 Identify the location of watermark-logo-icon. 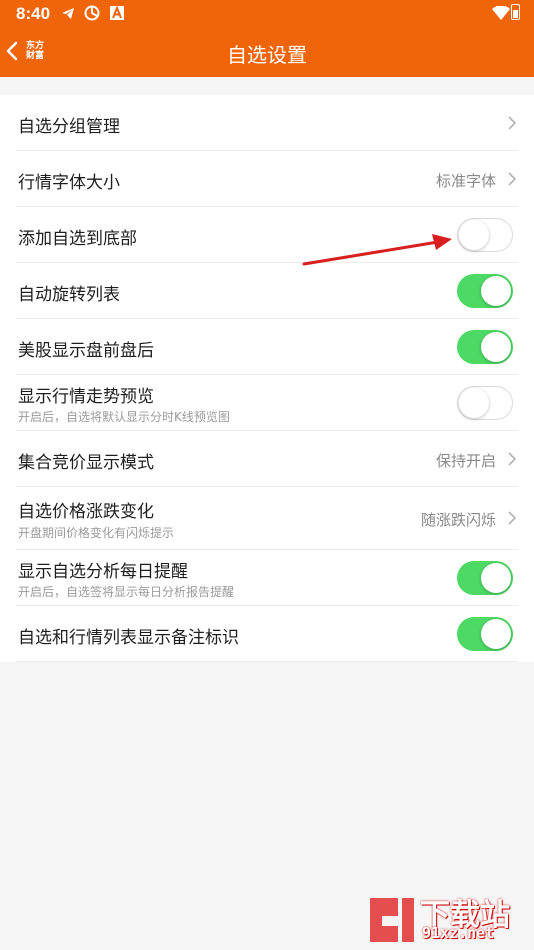
(392, 920).